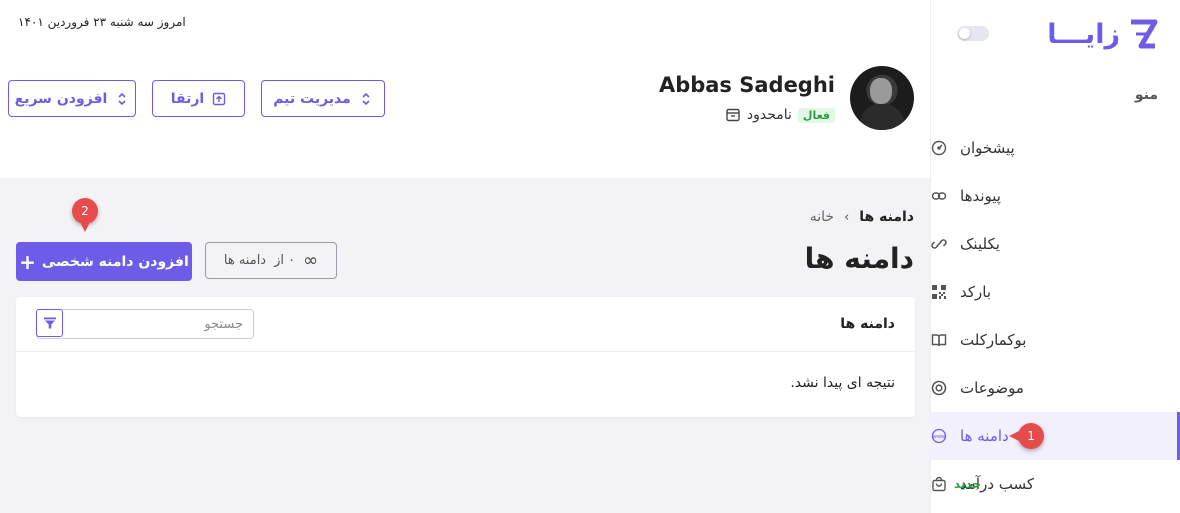  I want to click on card-header: دامنه ها, so click(465, 324).